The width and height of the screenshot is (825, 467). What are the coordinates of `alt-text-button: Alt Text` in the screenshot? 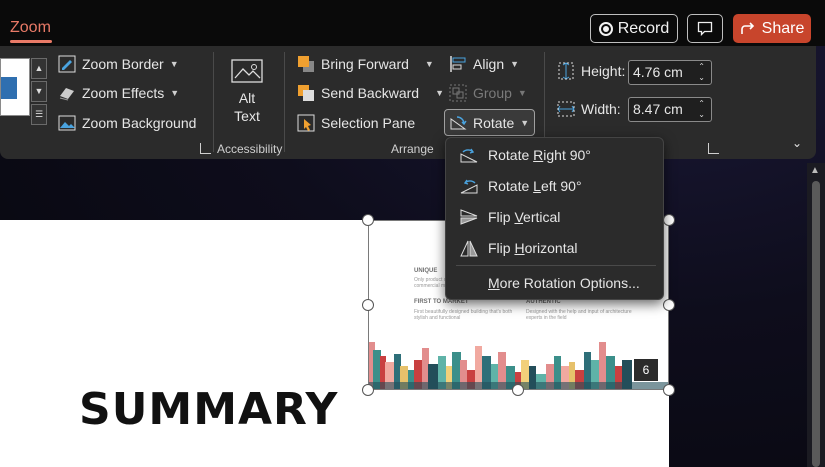 It's located at (247, 91).